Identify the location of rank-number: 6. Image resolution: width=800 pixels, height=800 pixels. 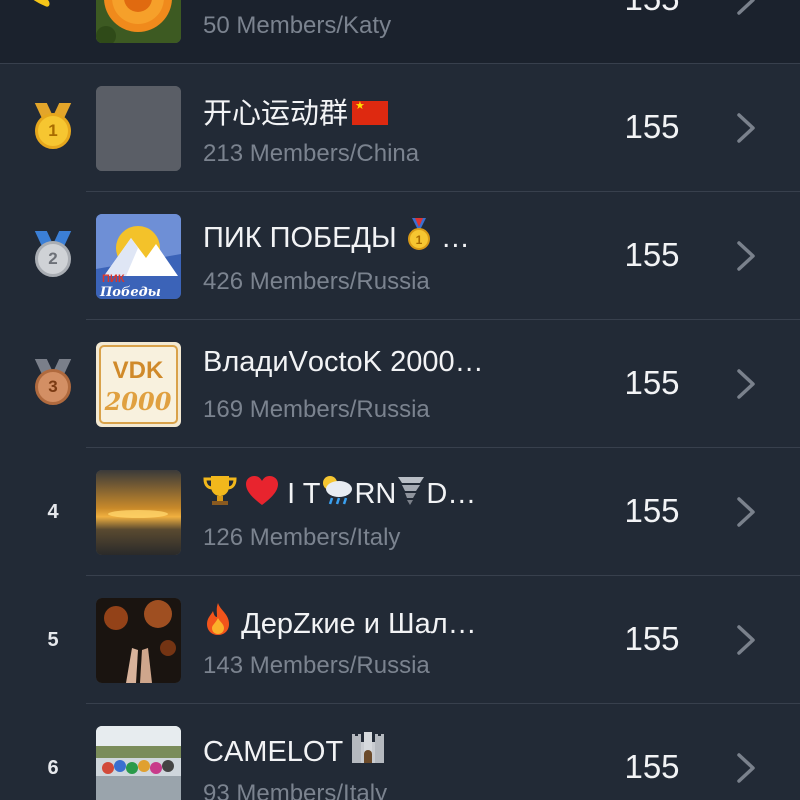
(53, 767).